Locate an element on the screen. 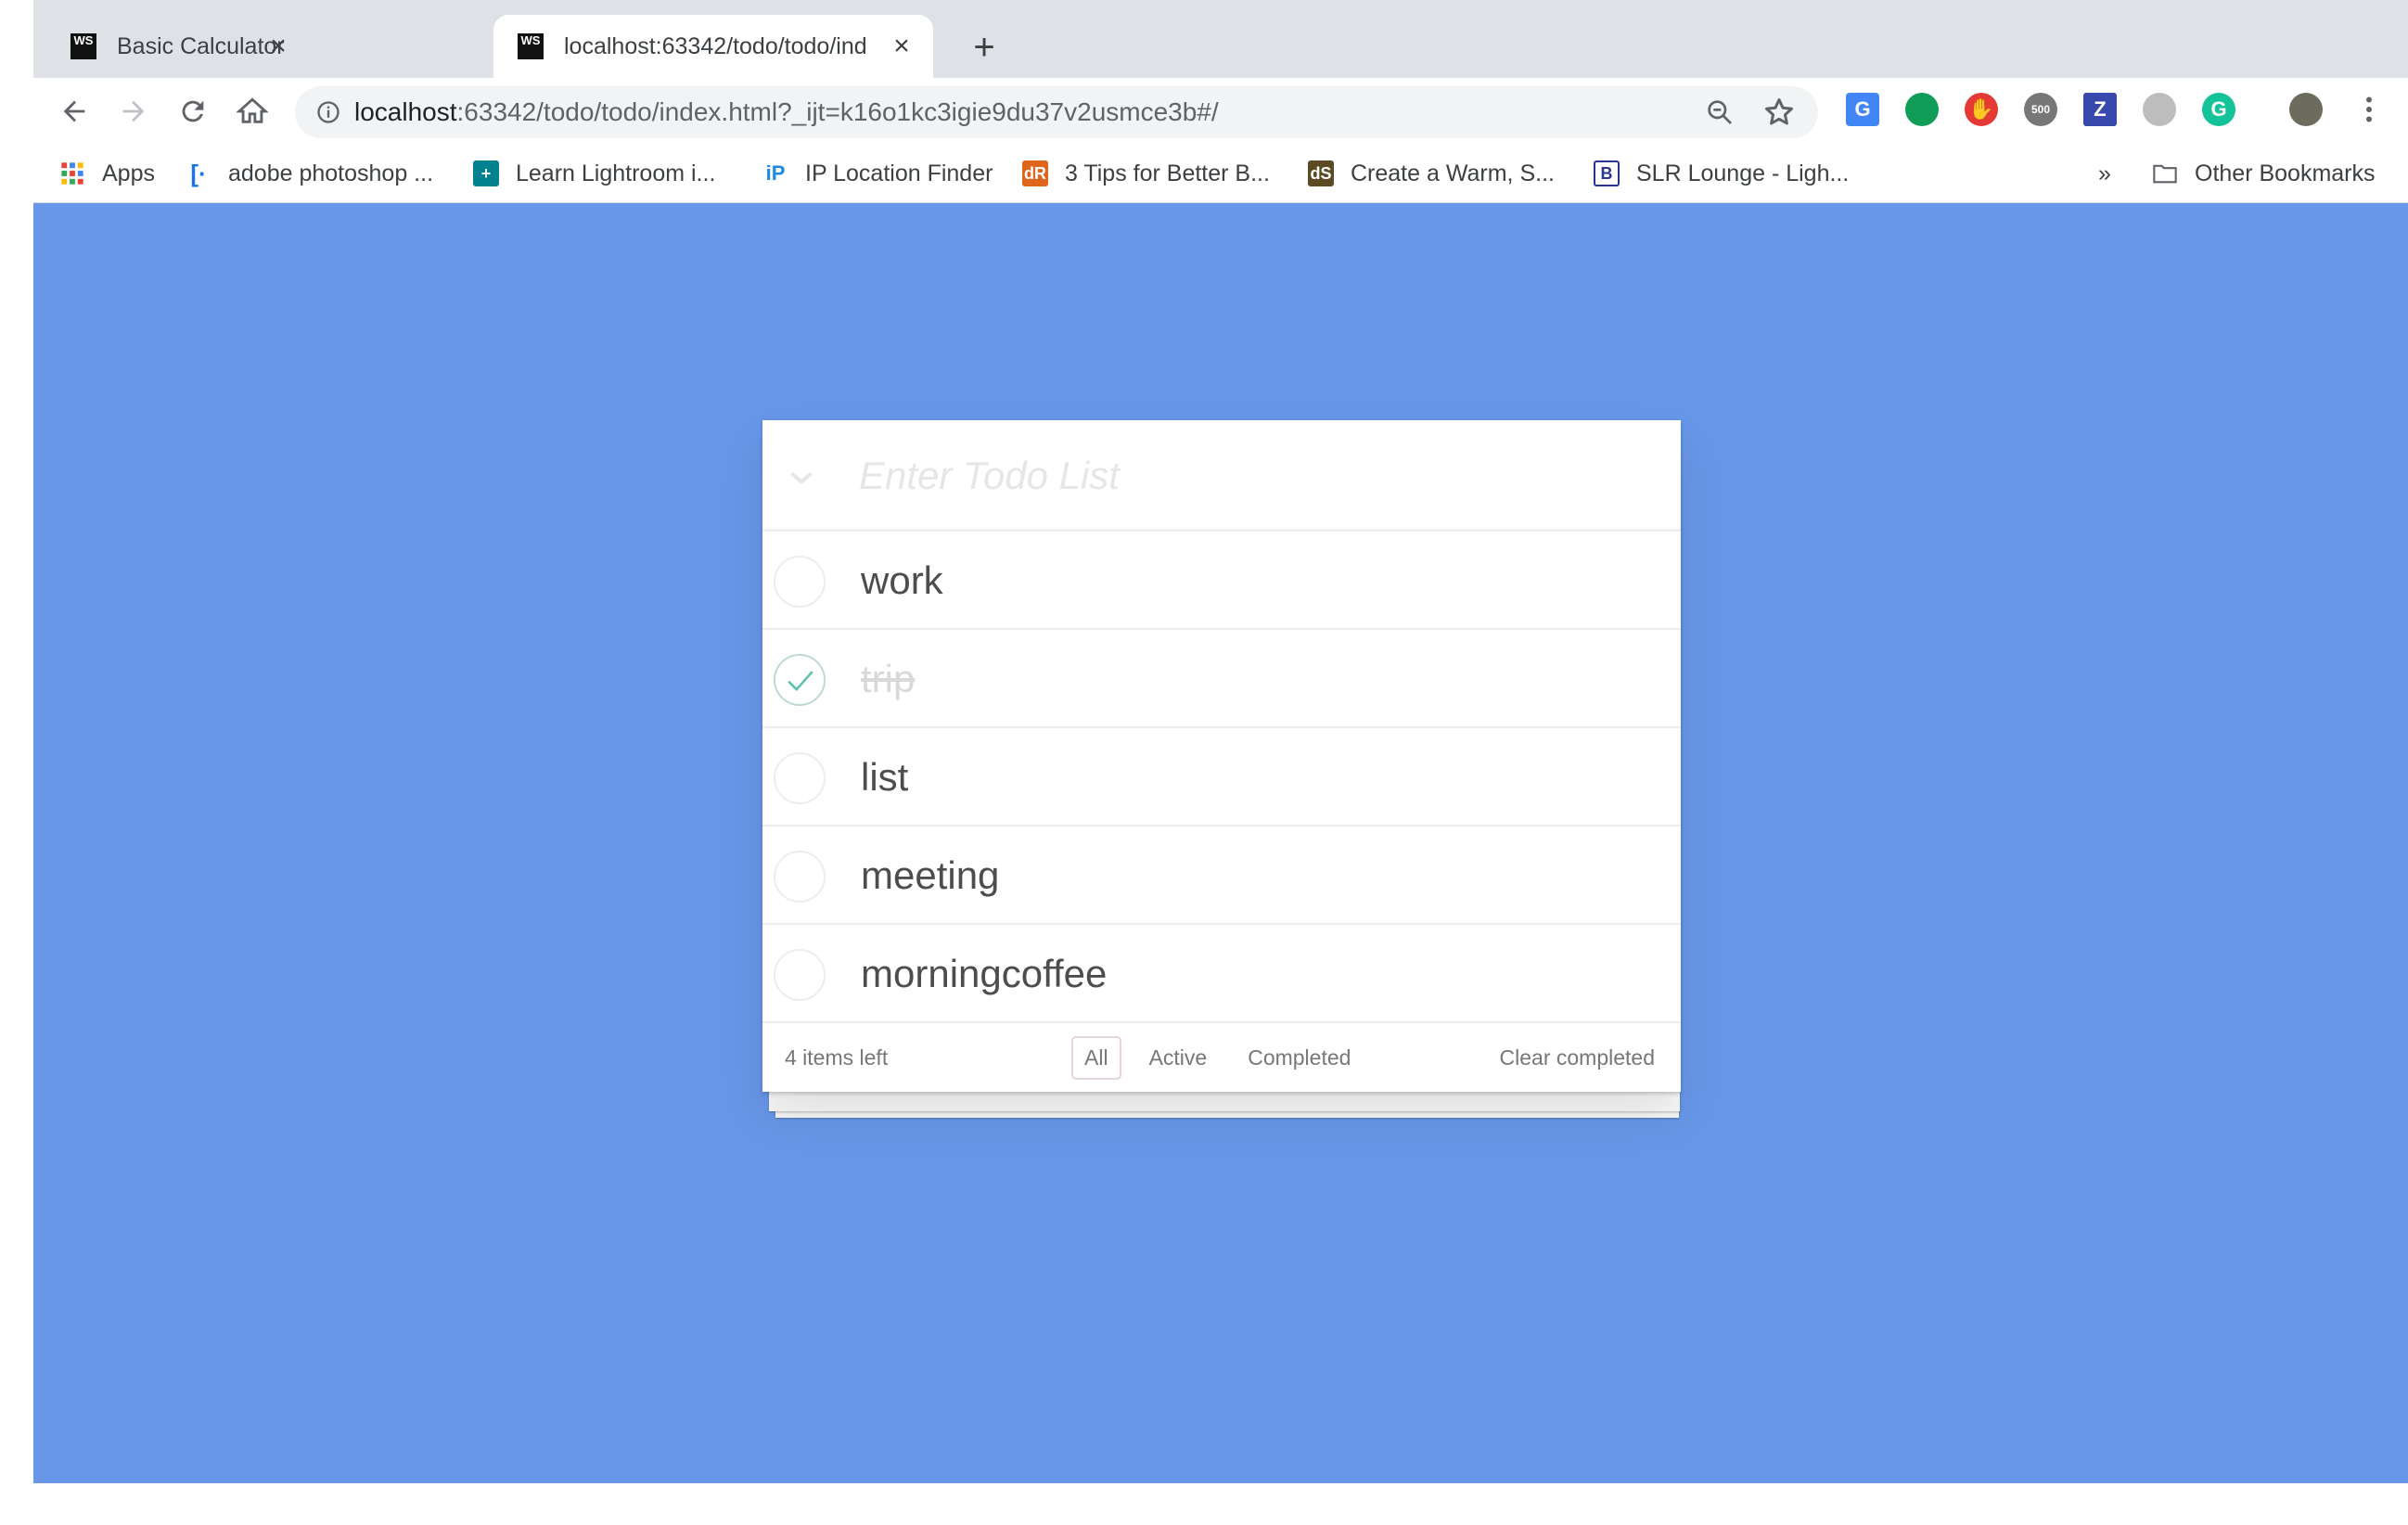  filter-all: All is located at coordinates (1096, 1058).